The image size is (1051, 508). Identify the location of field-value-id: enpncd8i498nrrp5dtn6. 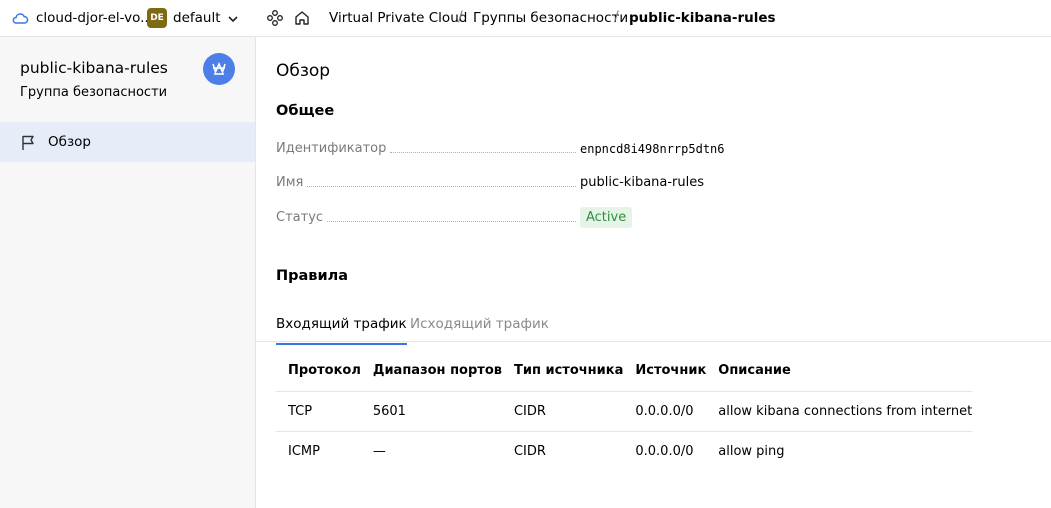
(652, 149).